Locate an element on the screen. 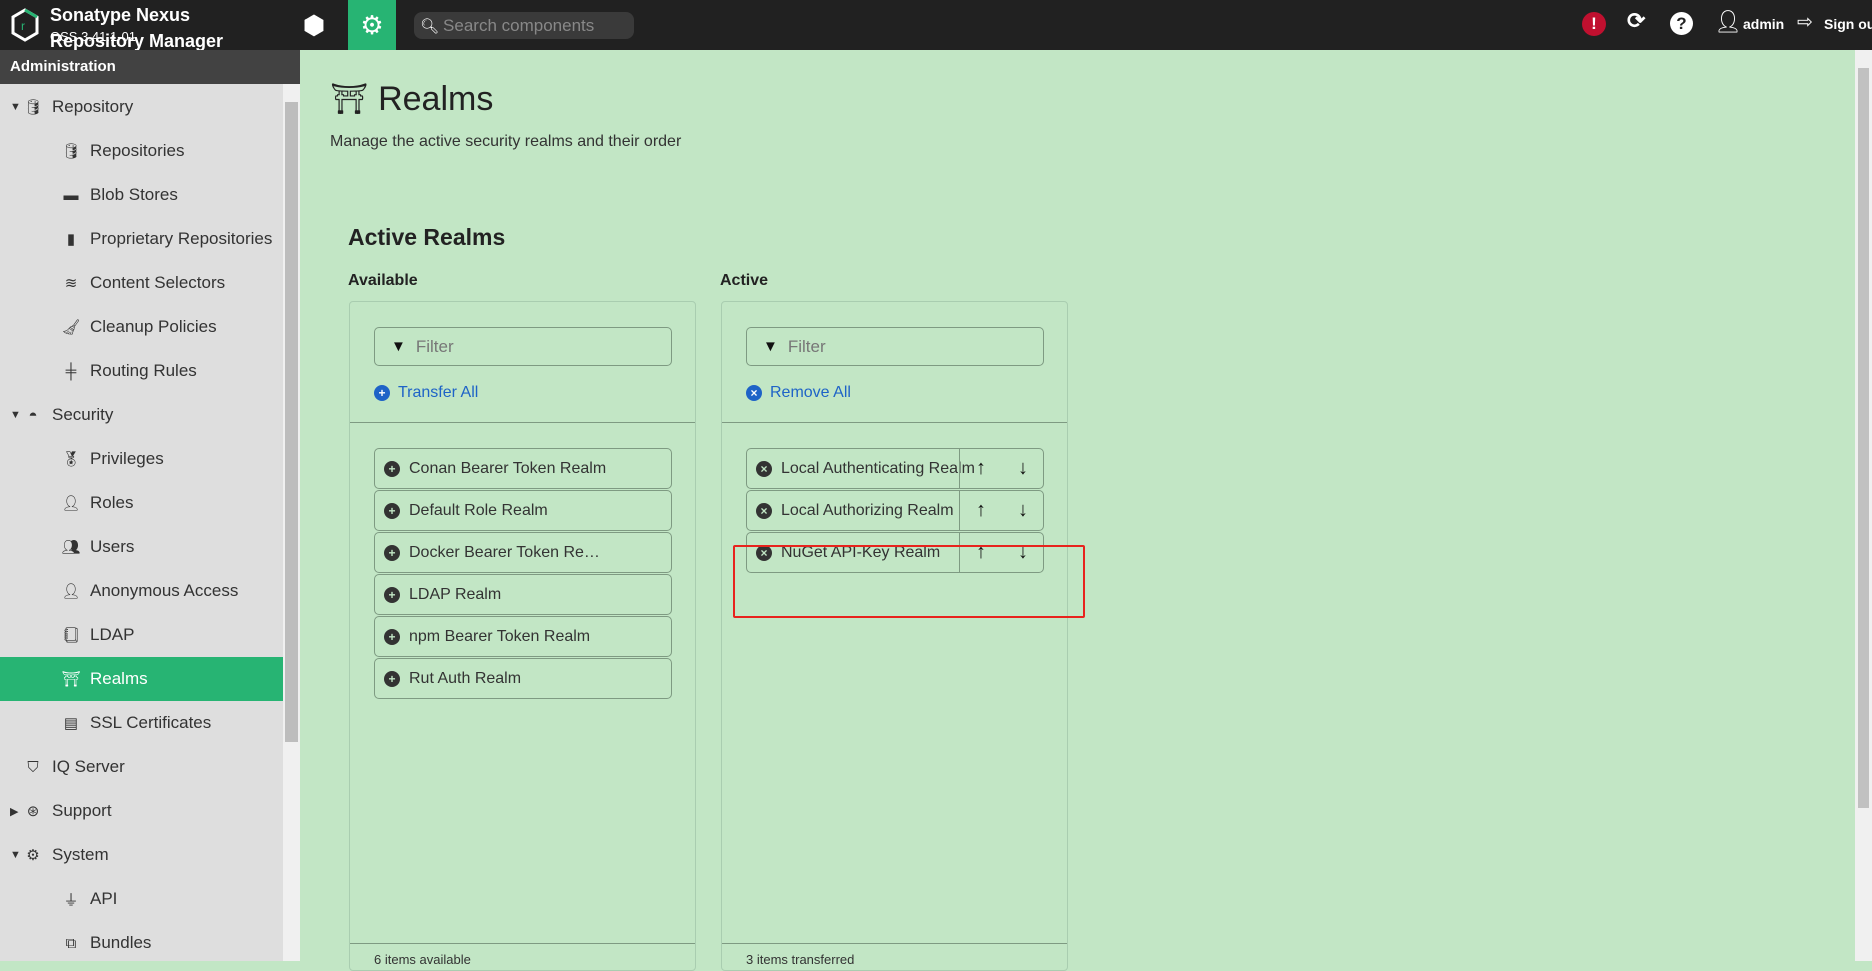 This screenshot has width=1872, height=971. sidebar-item-security: ▼ ◓ Security is located at coordinates (141, 415).